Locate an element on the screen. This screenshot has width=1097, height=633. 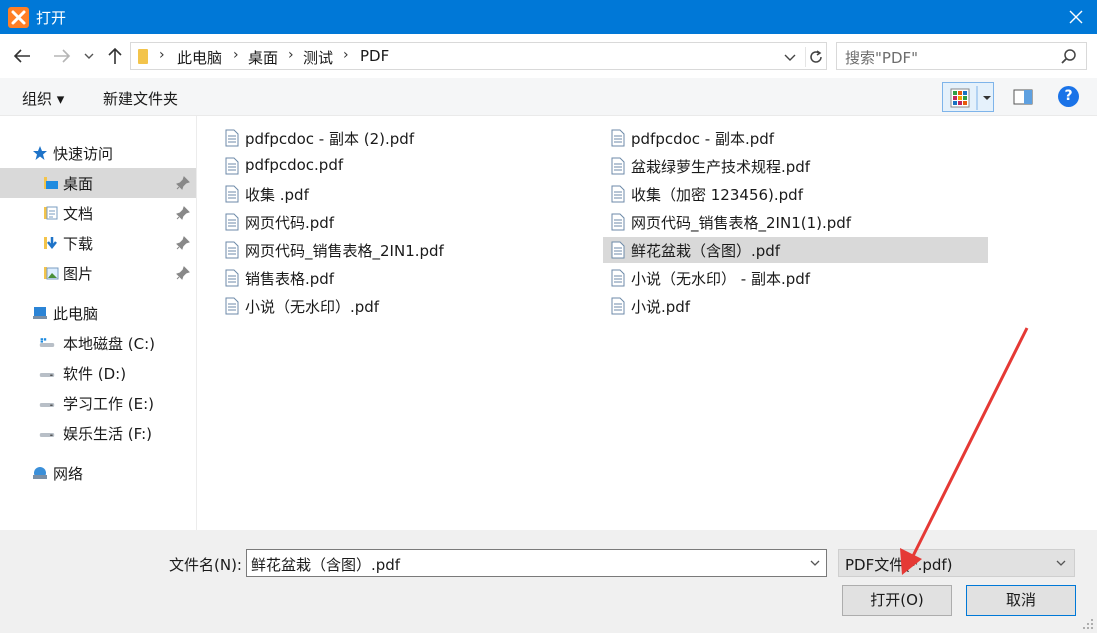
command-bar: 组织 ▾ 新建文件夹 ? is located at coordinates (548, 97).